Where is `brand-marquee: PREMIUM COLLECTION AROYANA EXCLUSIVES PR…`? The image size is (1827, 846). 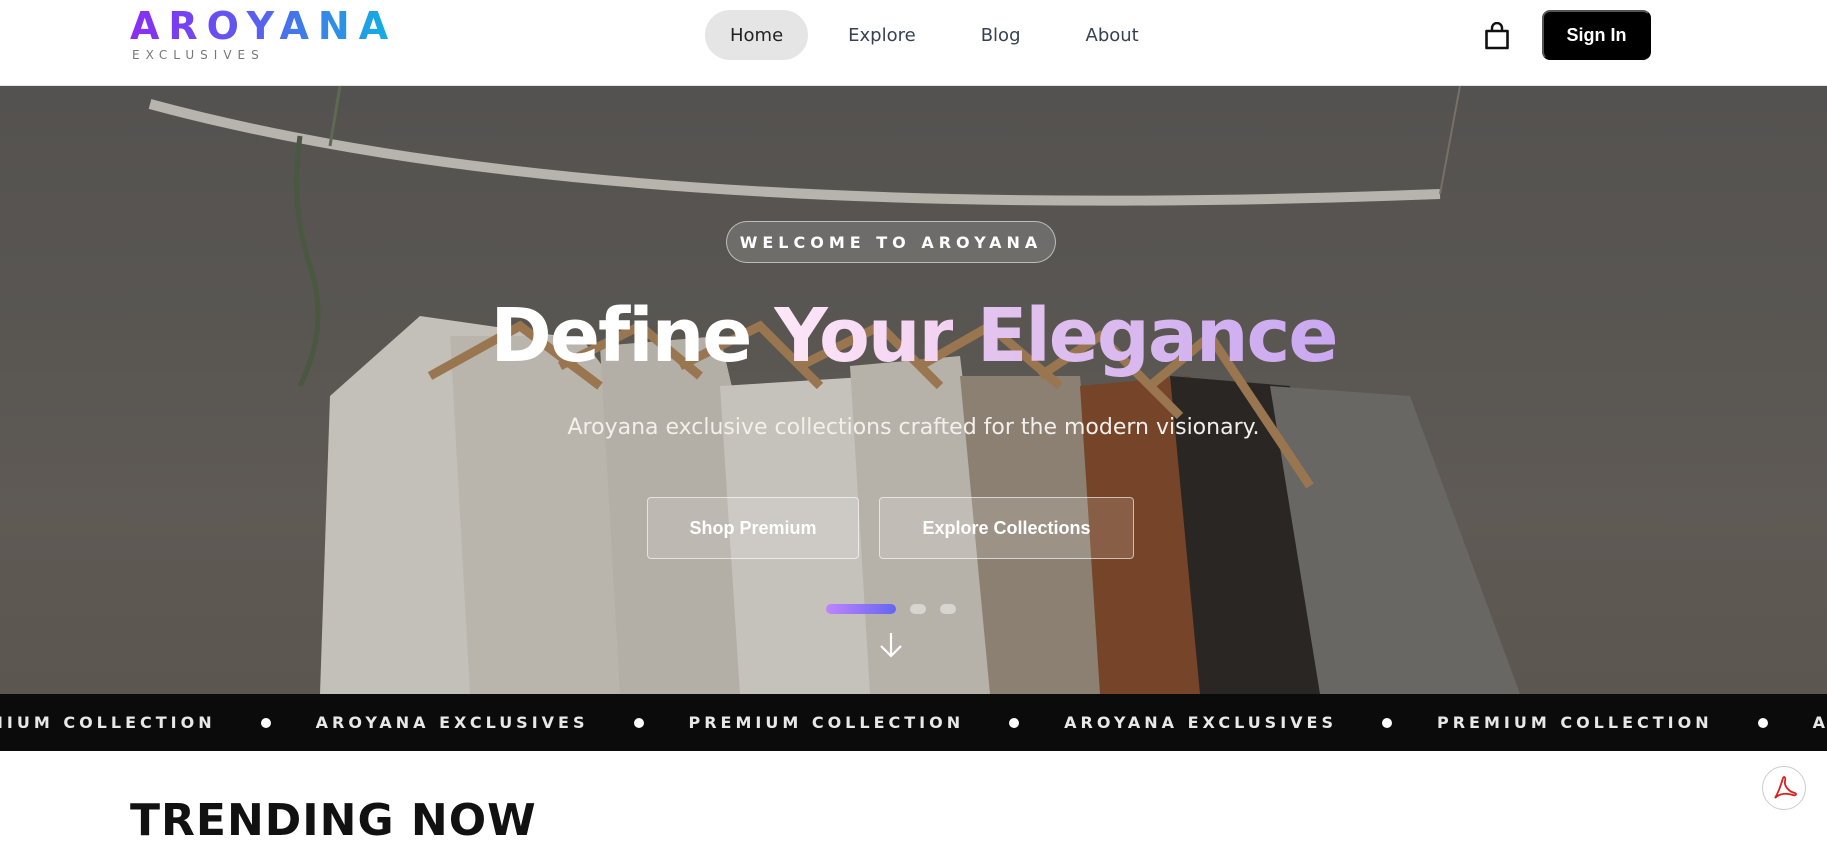
brand-marquee: PREMIUM COLLECTION AROYANA EXCLUSIVES PR… is located at coordinates (913, 722).